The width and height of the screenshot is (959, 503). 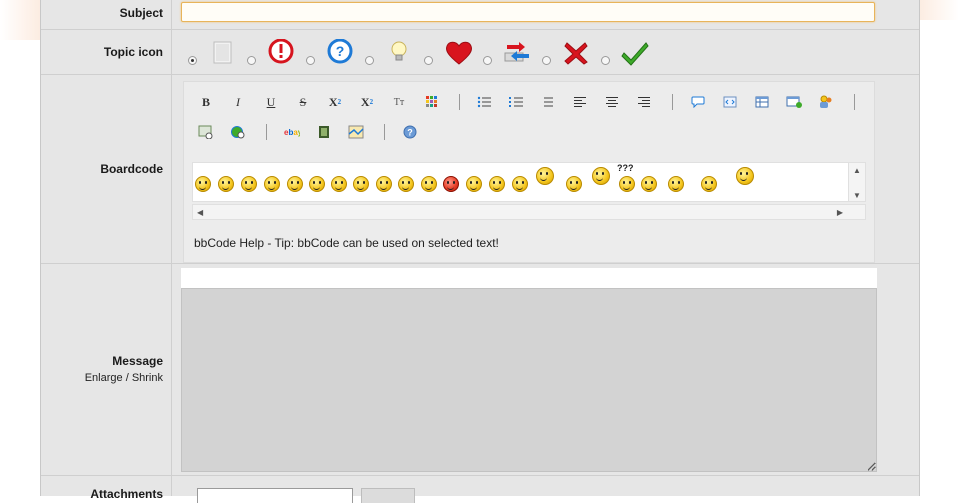 I want to click on question-icon: ?, so click(x=340, y=52).